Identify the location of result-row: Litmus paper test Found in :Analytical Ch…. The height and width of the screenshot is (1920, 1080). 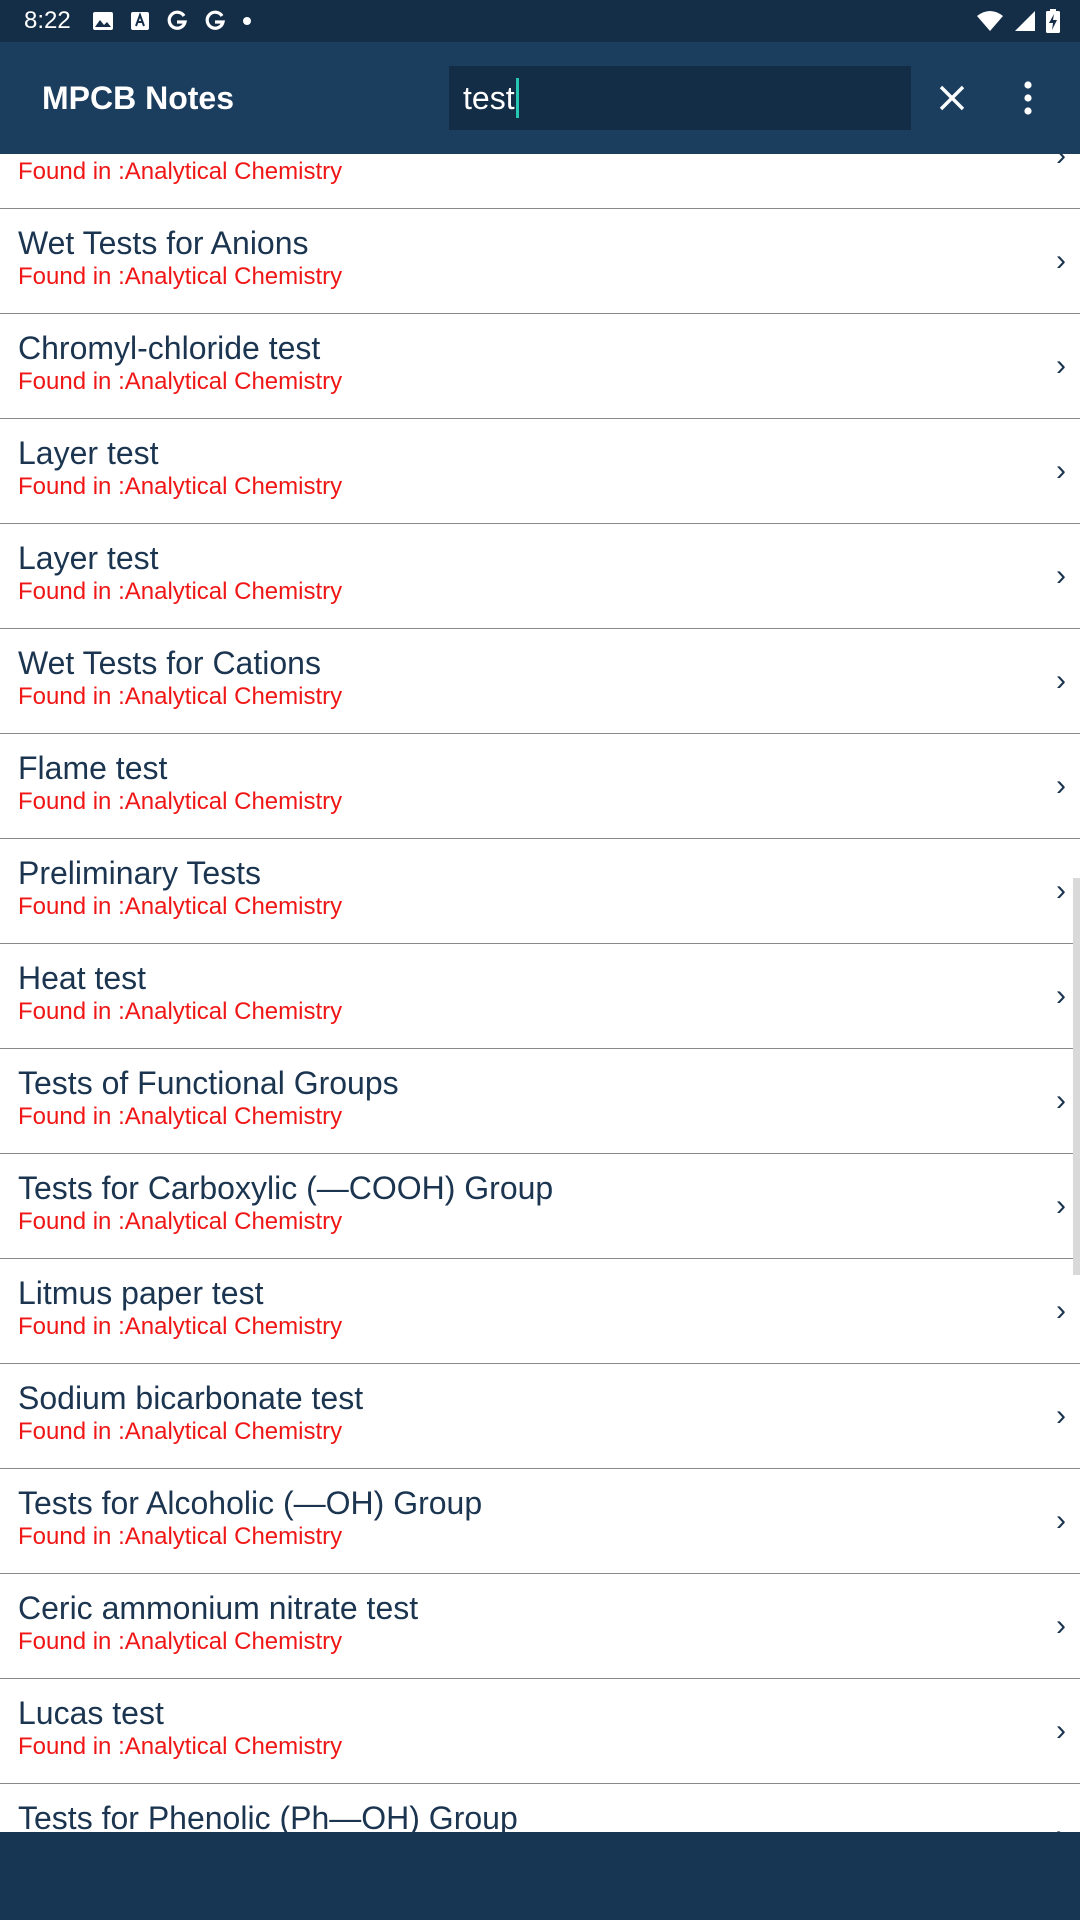
(540, 1311).